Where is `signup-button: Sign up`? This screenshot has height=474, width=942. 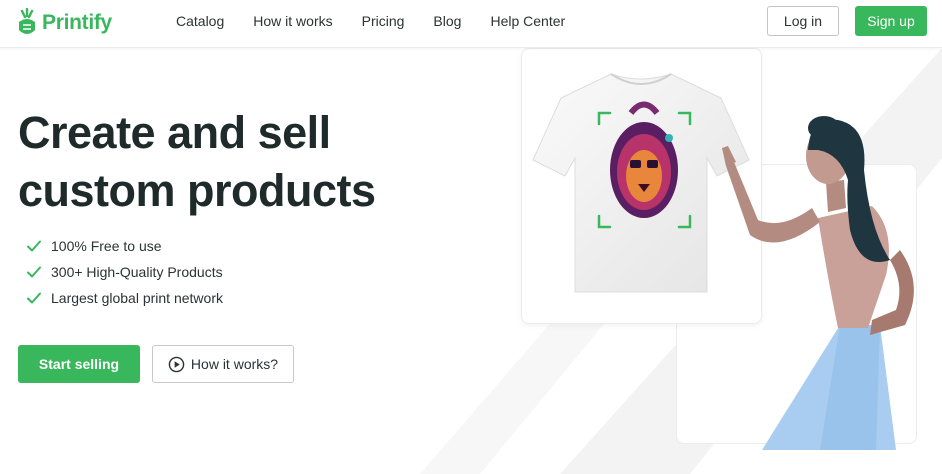 signup-button: Sign up is located at coordinates (891, 21).